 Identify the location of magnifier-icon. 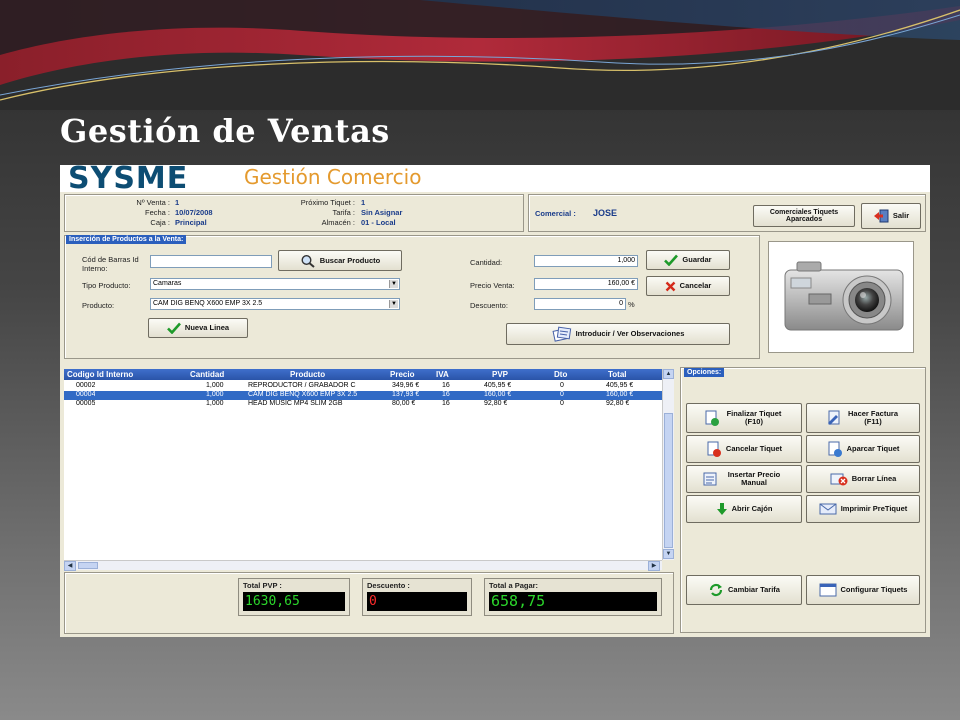
(308, 261).